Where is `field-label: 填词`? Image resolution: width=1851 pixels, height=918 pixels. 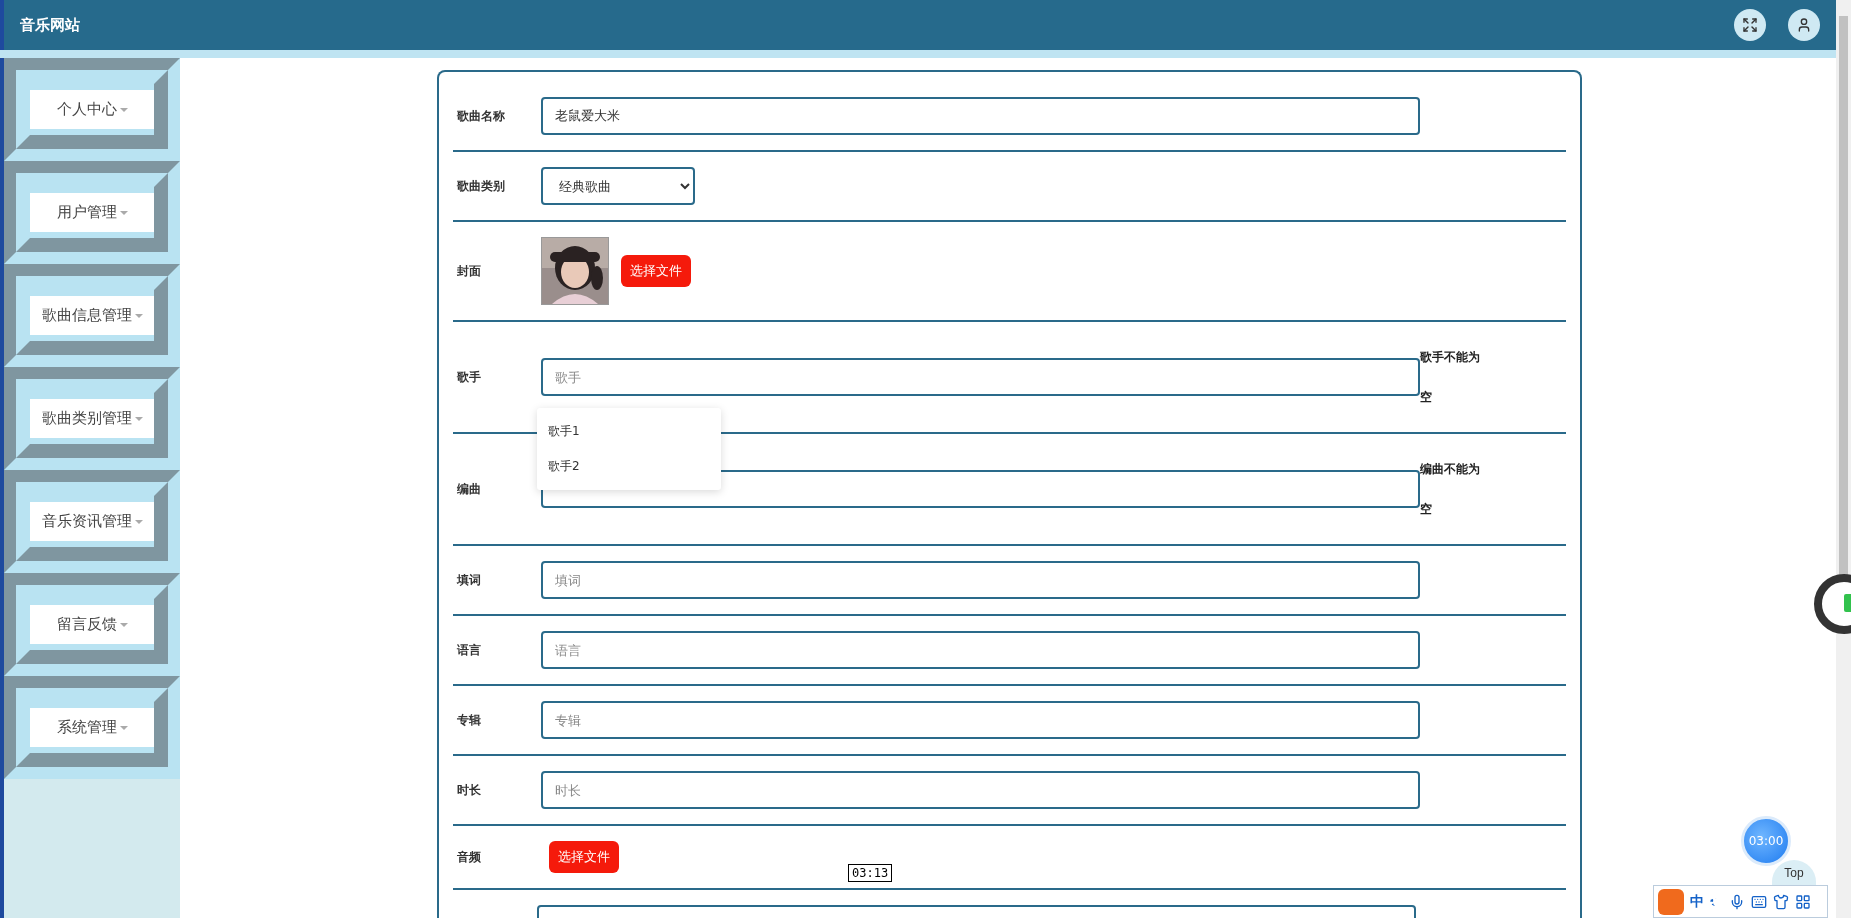
field-label: 填词 is located at coordinates (468, 580).